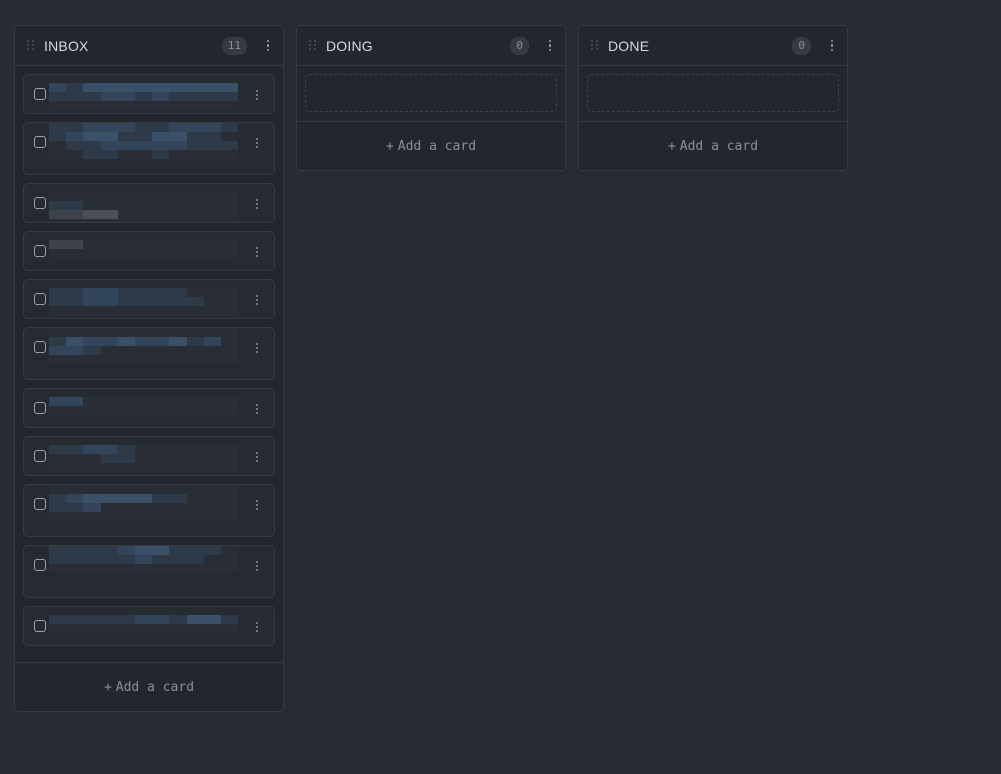 Image resolution: width=1001 pixels, height=774 pixels. I want to click on column-header: DONE 0, so click(713, 46).